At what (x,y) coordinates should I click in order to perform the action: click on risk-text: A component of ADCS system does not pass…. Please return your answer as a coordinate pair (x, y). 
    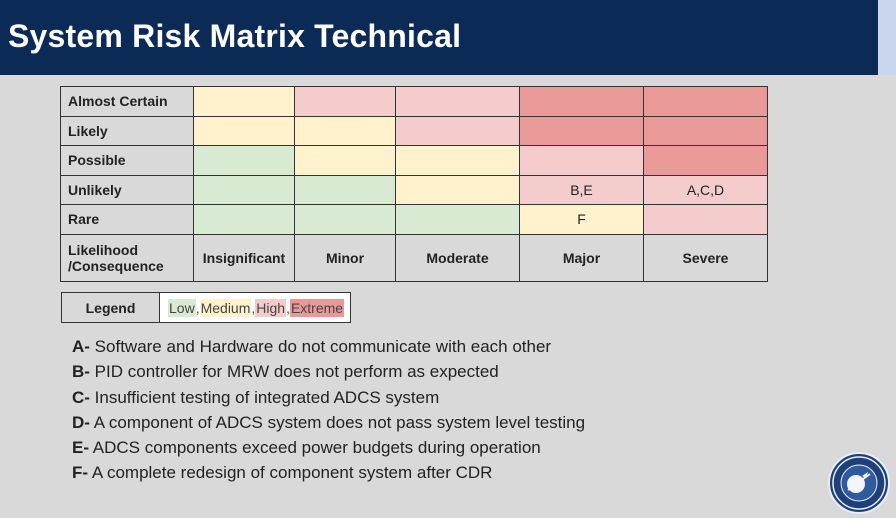
    Looking at the image, I should click on (337, 422).